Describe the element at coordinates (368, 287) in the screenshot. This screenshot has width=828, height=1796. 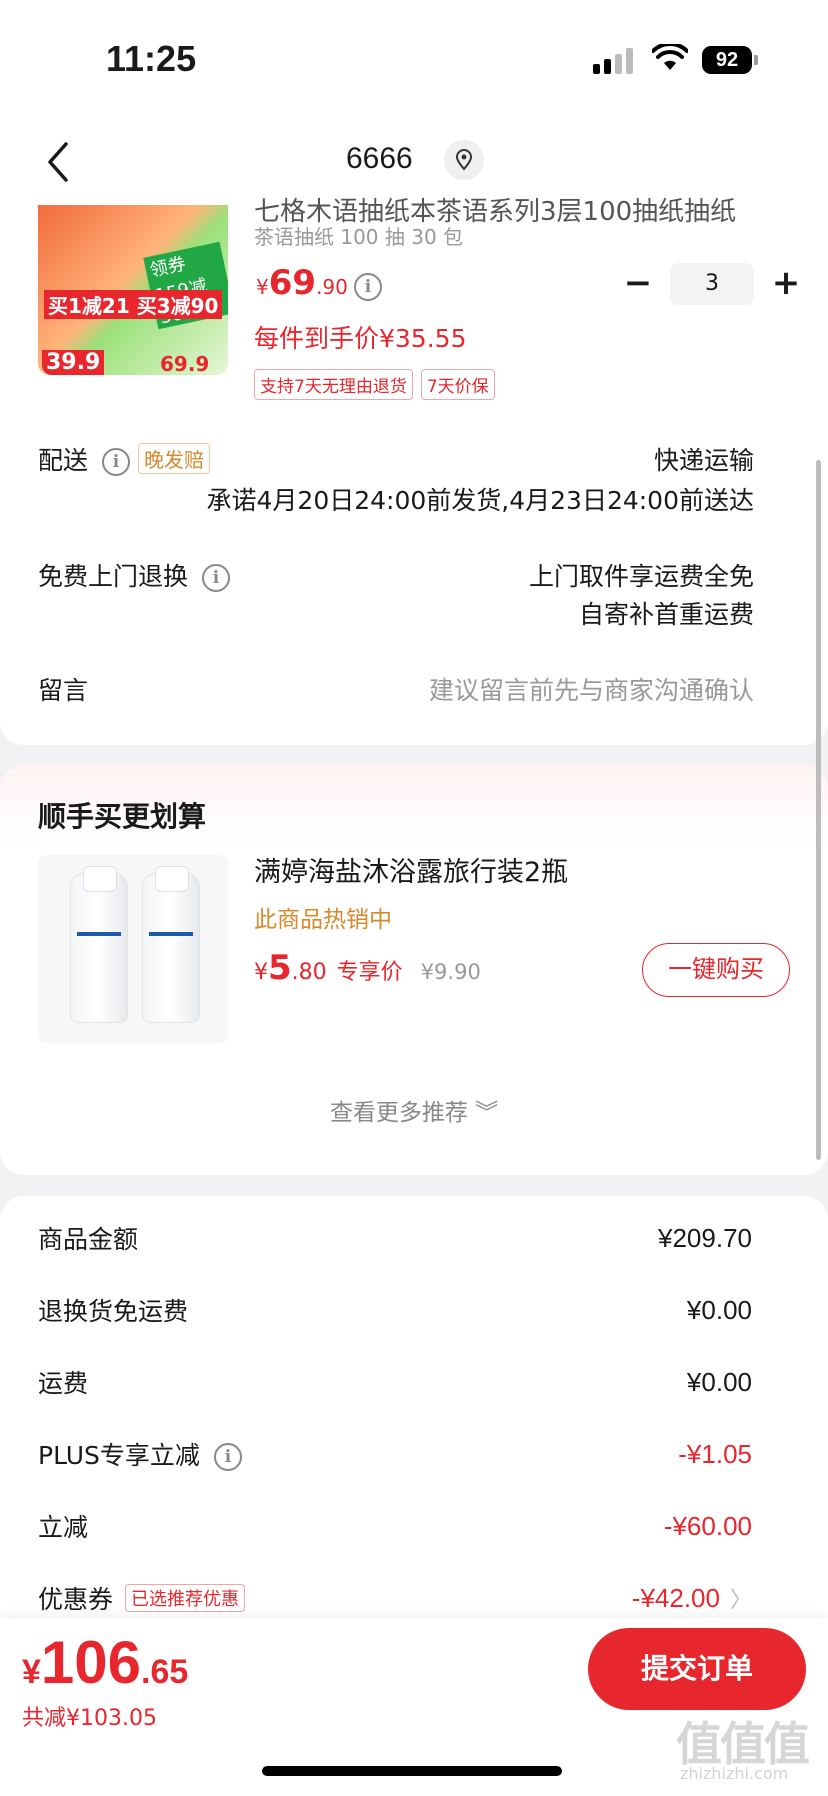
I see `price-info-icon: i` at that location.